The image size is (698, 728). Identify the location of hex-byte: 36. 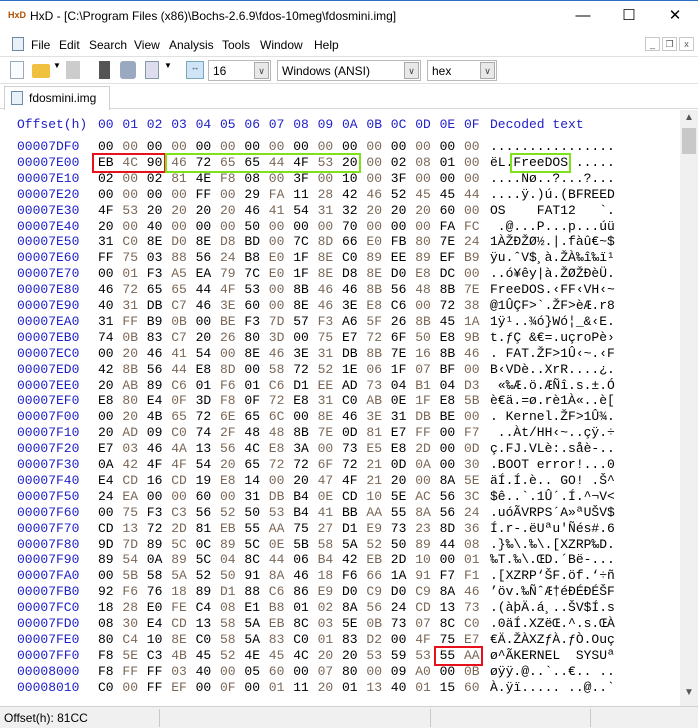
(474, 528).